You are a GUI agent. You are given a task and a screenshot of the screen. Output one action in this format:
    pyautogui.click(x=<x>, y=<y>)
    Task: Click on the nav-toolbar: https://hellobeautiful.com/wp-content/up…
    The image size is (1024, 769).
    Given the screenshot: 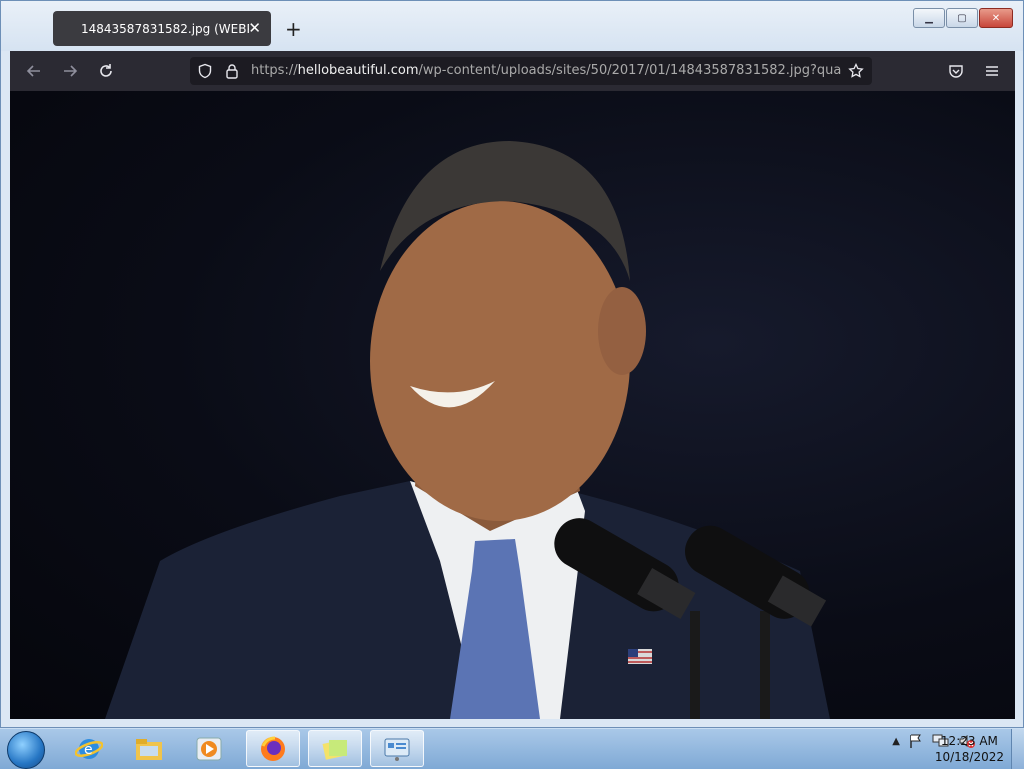 What is the action you would take?
    pyautogui.click(x=512, y=71)
    